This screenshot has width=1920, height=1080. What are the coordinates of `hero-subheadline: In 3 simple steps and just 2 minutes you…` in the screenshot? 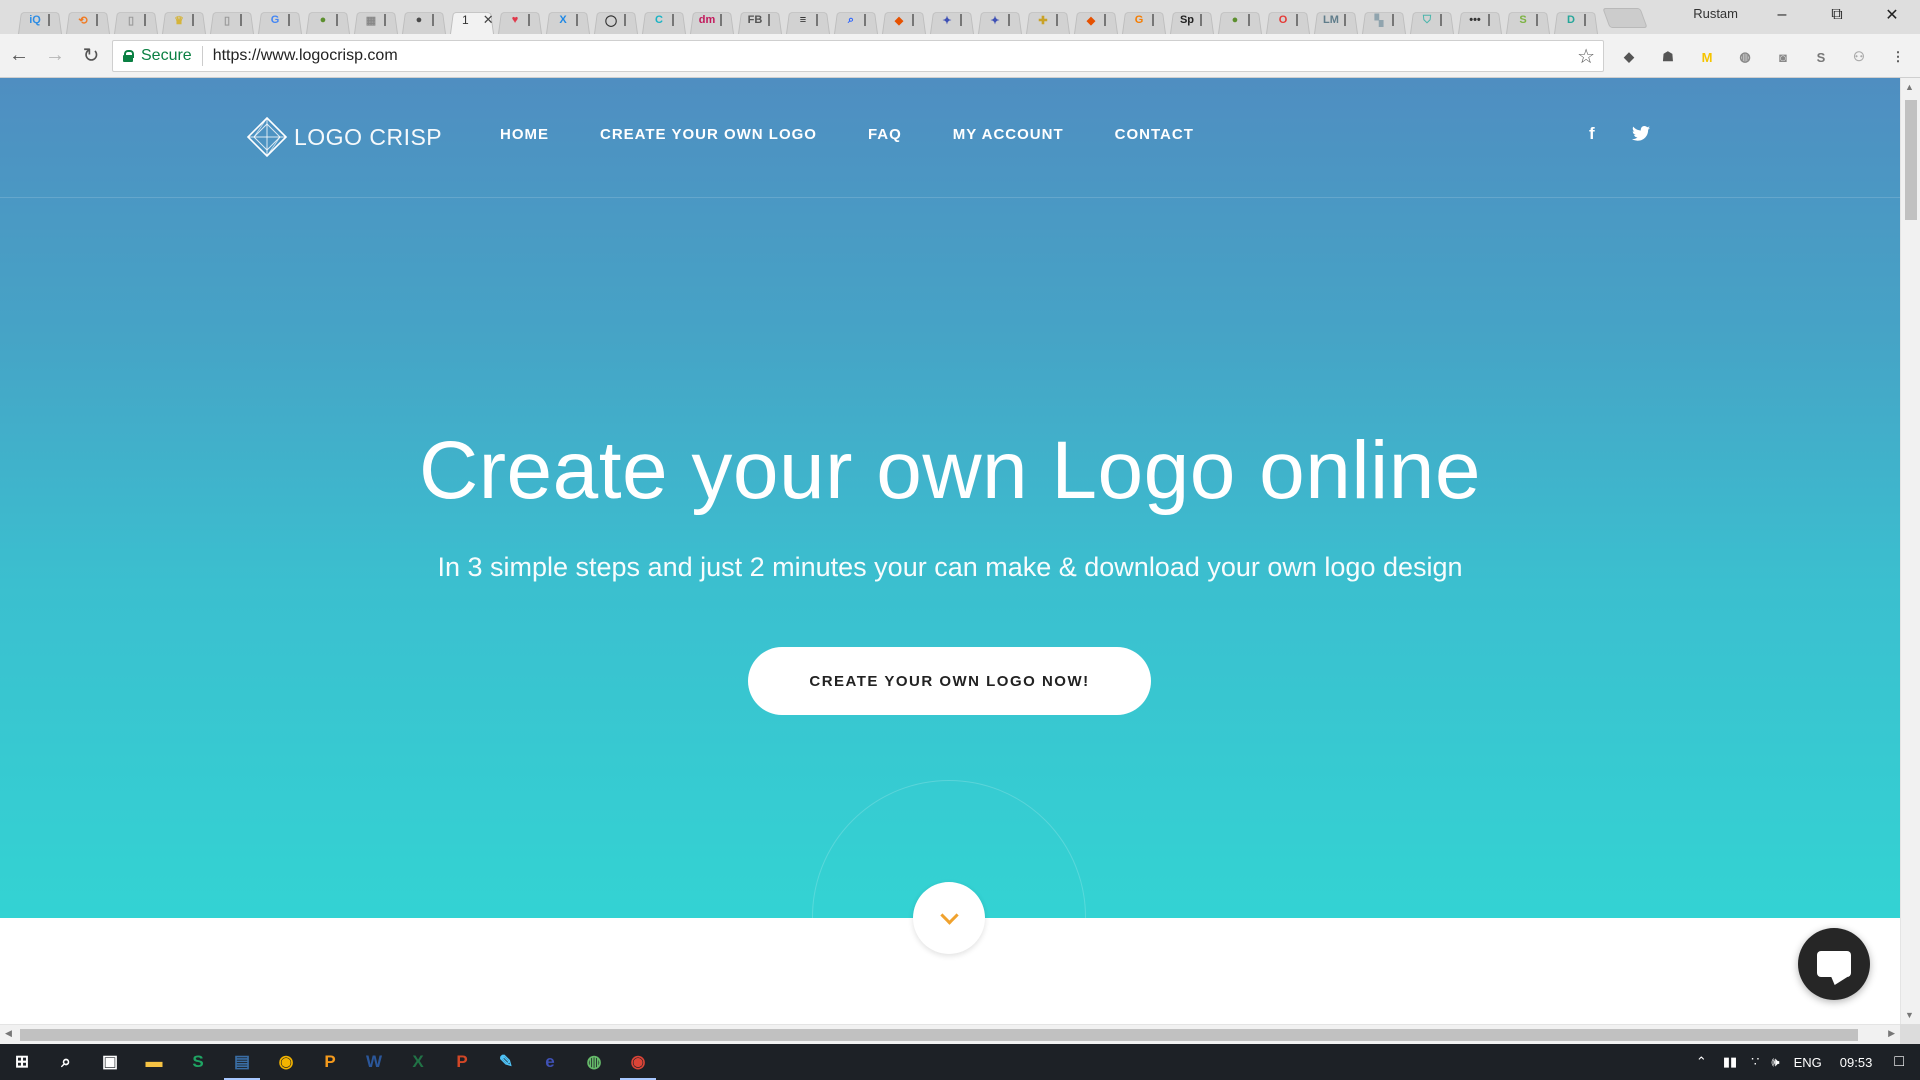 It's located at (950, 567).